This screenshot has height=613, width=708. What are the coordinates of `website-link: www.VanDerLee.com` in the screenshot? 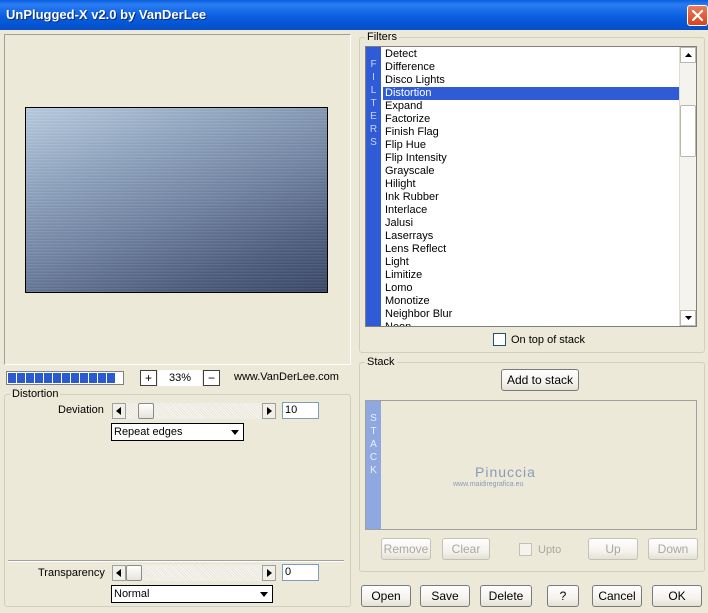 It's located at (286, 377).